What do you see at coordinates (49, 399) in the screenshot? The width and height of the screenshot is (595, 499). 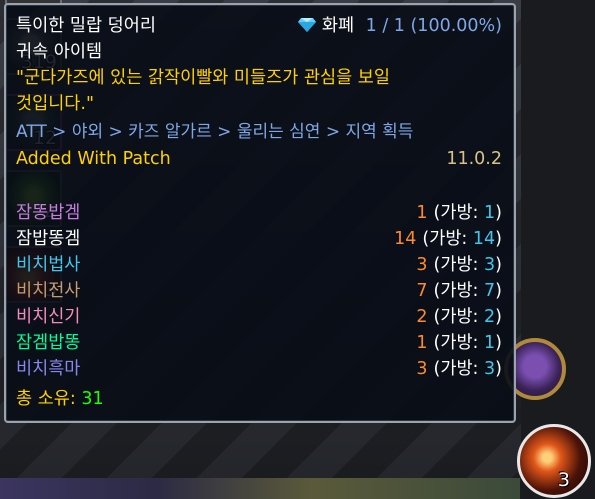 I see `total-label: 총 소유:` at bounding box center [49, 399].